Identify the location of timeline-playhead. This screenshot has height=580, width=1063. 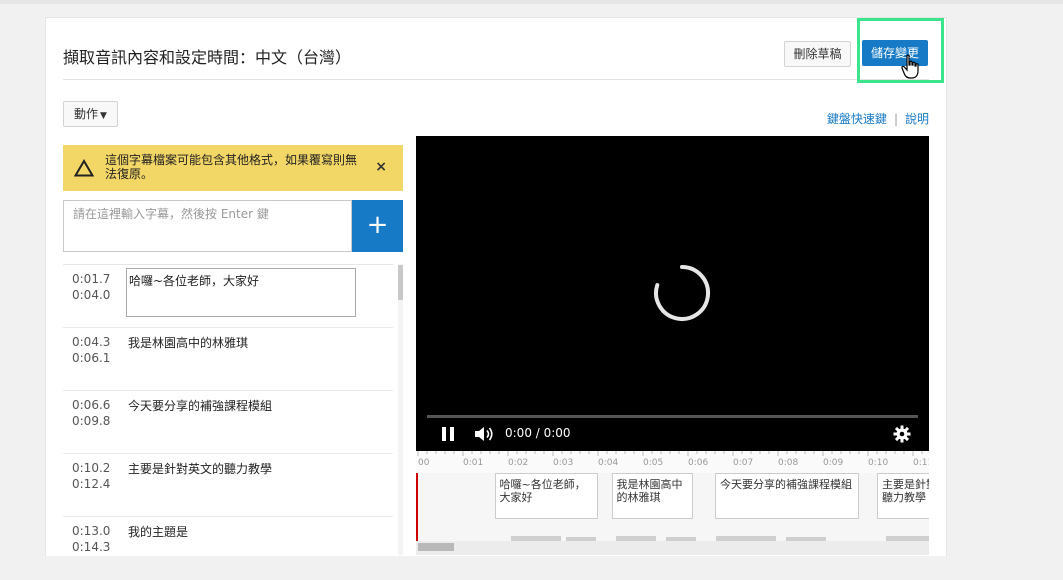
(417, 507).